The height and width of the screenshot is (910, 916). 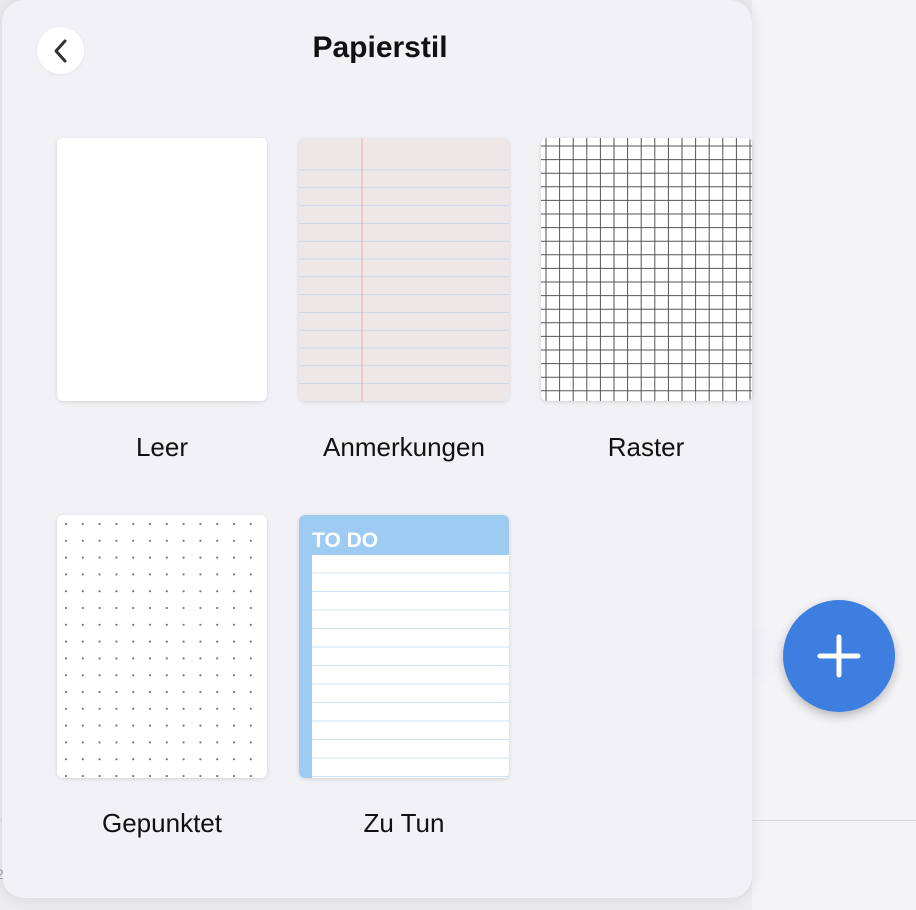 I want to click on paper-option-todo: TO DO, so click(x=404, y=646).